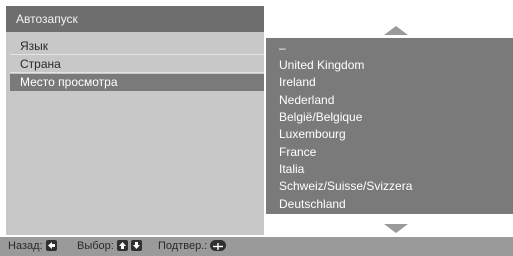 This screenshot has height=256, width=513. What do you see at coordinates (256, 246) in the screenshot?
I see `footer-hints: Назад: Выбор: Подтвер.:` at bounding box center [256, 246].